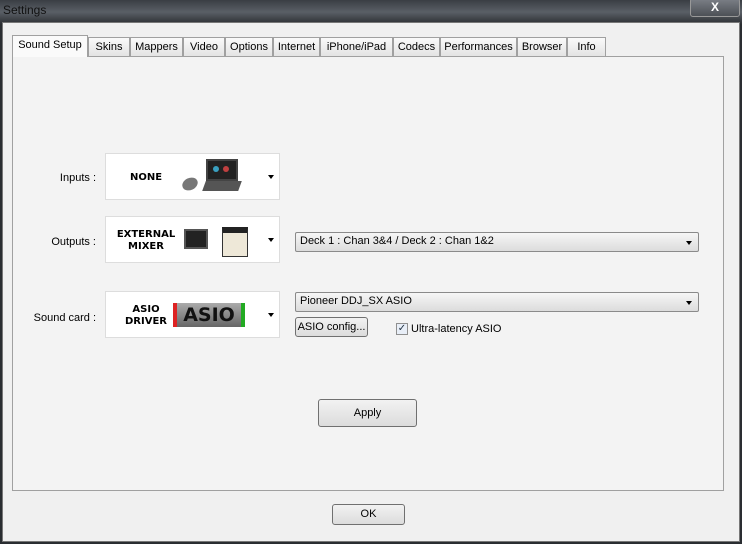 The height and width of the screenshot is (544, 742). I want to click on inputs-value: NONE, so click(146, 177).